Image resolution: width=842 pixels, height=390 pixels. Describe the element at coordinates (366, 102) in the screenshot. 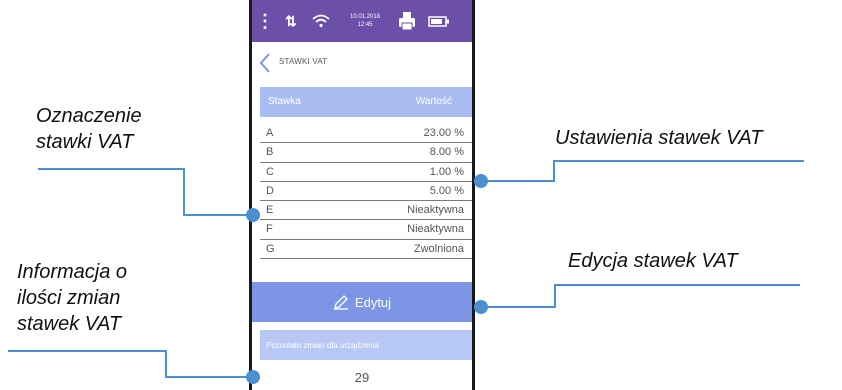

I see `table-header: Stawka Wartość` at that location.